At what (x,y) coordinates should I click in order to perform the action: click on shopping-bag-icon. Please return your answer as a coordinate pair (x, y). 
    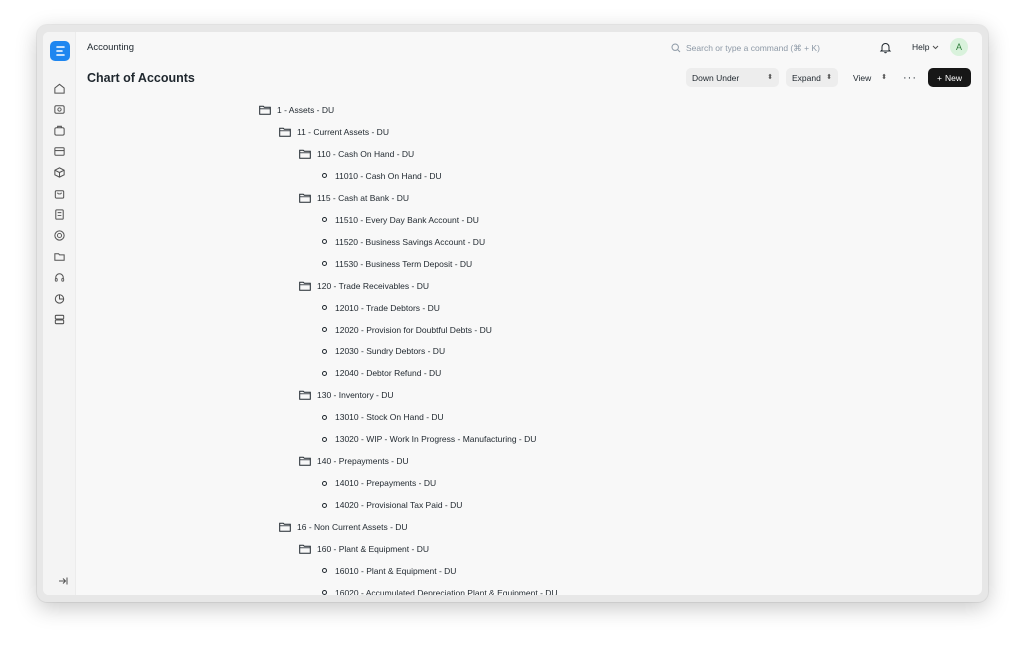
    Looking at the image, I should click on (59, 193).